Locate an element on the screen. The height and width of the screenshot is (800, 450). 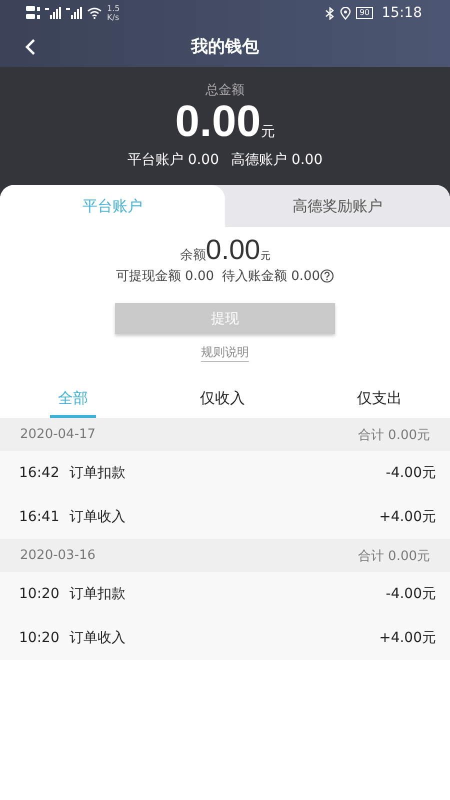
balance-amount: 0.00 is located at coordinates (233, 250).